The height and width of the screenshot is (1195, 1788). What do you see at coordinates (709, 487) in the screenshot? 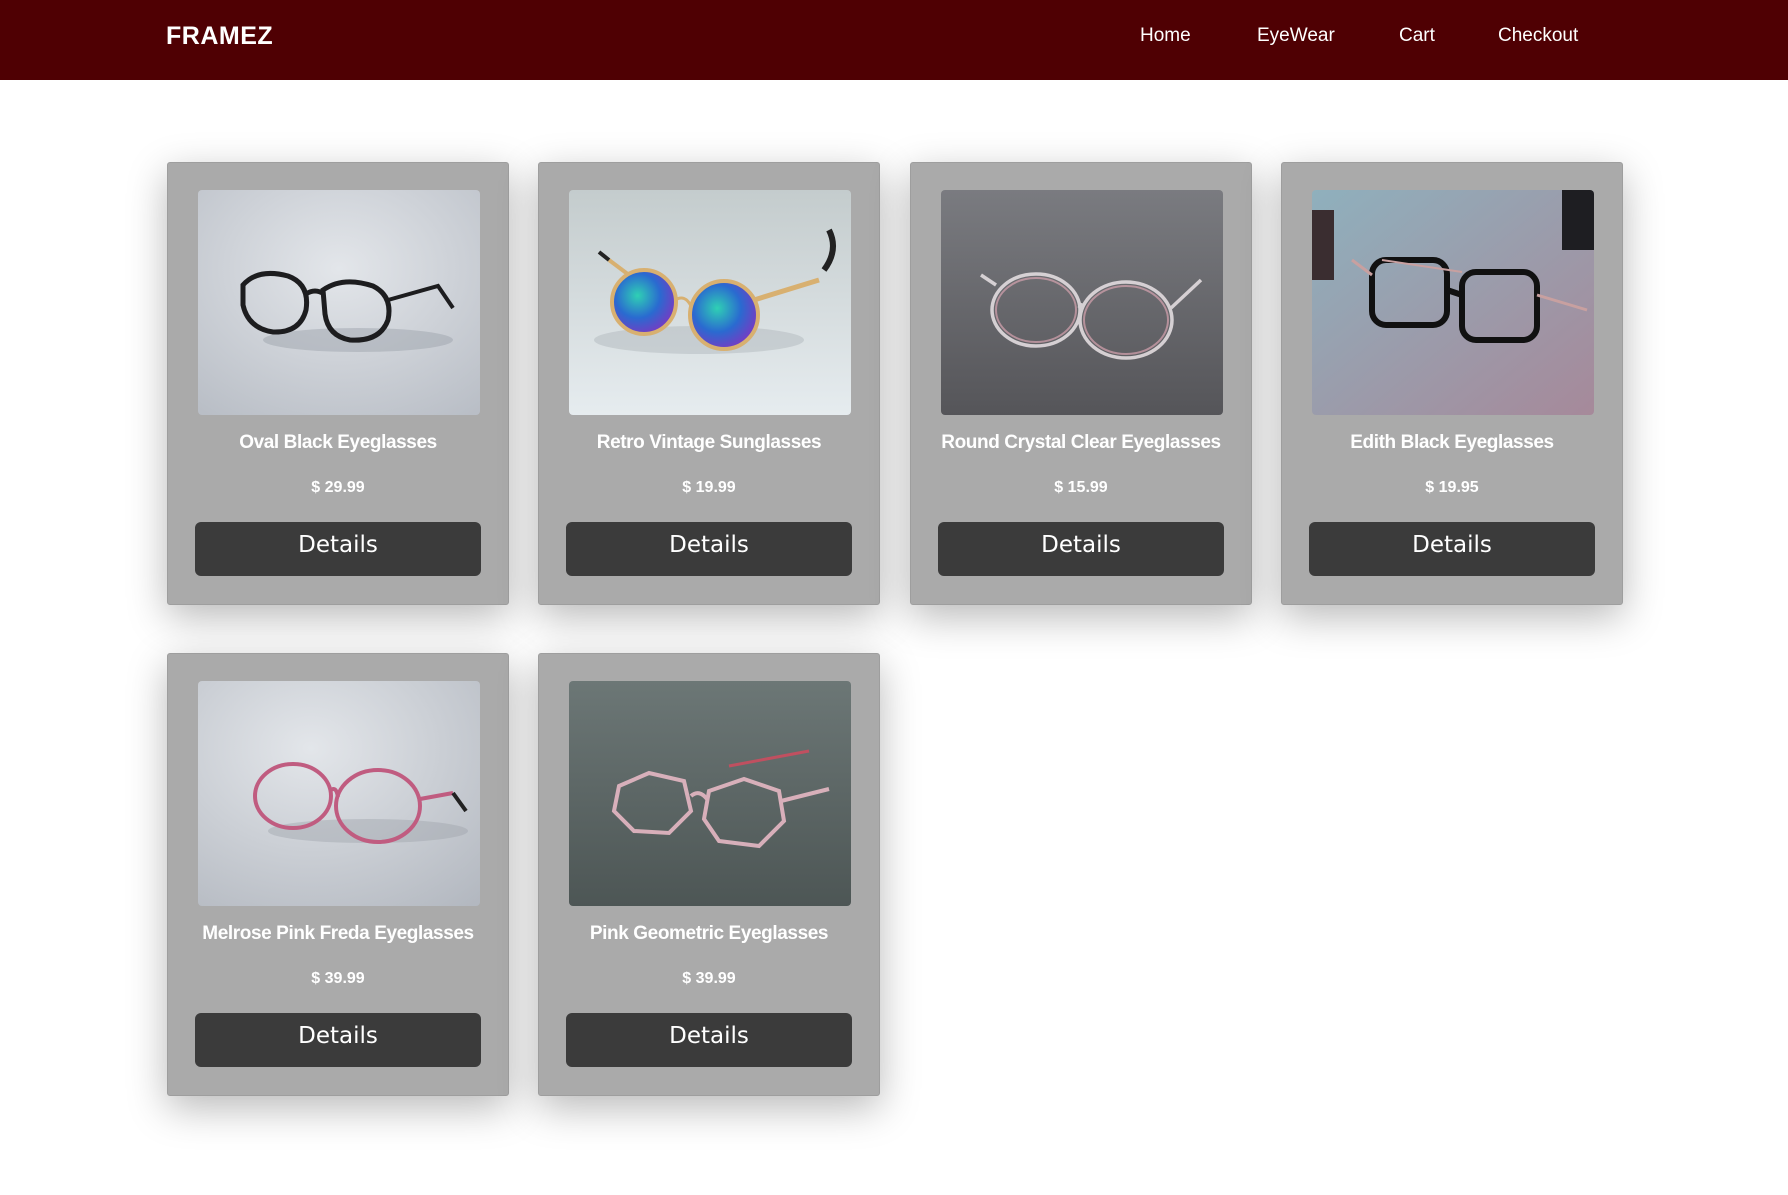
I see `product-price: $ 19.99` at bounding box center [709, 487].